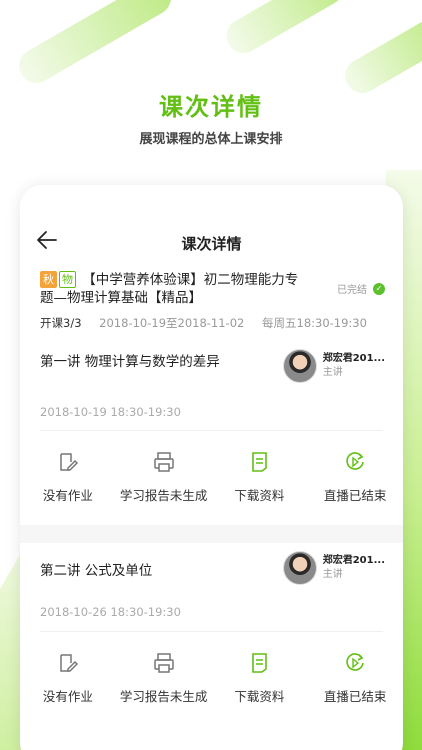  I want to click on status-badge: 已完结 ✓, so click(361, 288).